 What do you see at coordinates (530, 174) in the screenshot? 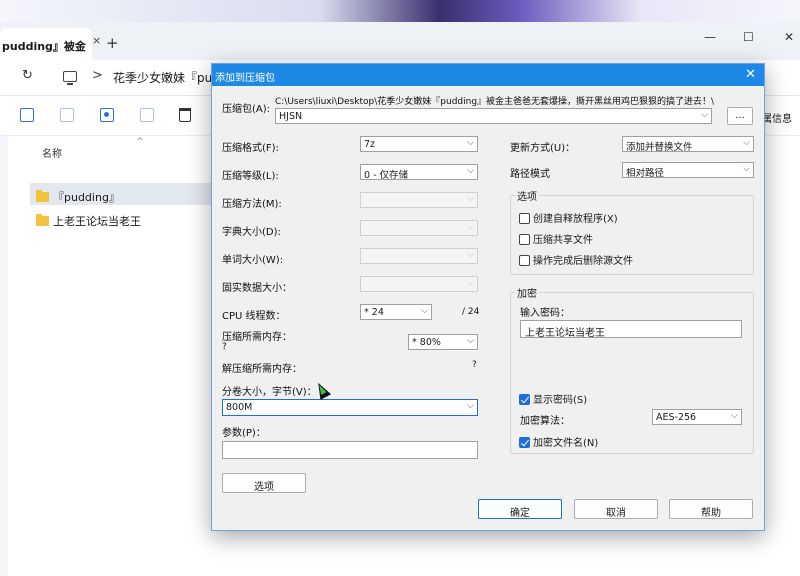
I see `path-mode-label: 路径模式` at bounding box center [530, 174].